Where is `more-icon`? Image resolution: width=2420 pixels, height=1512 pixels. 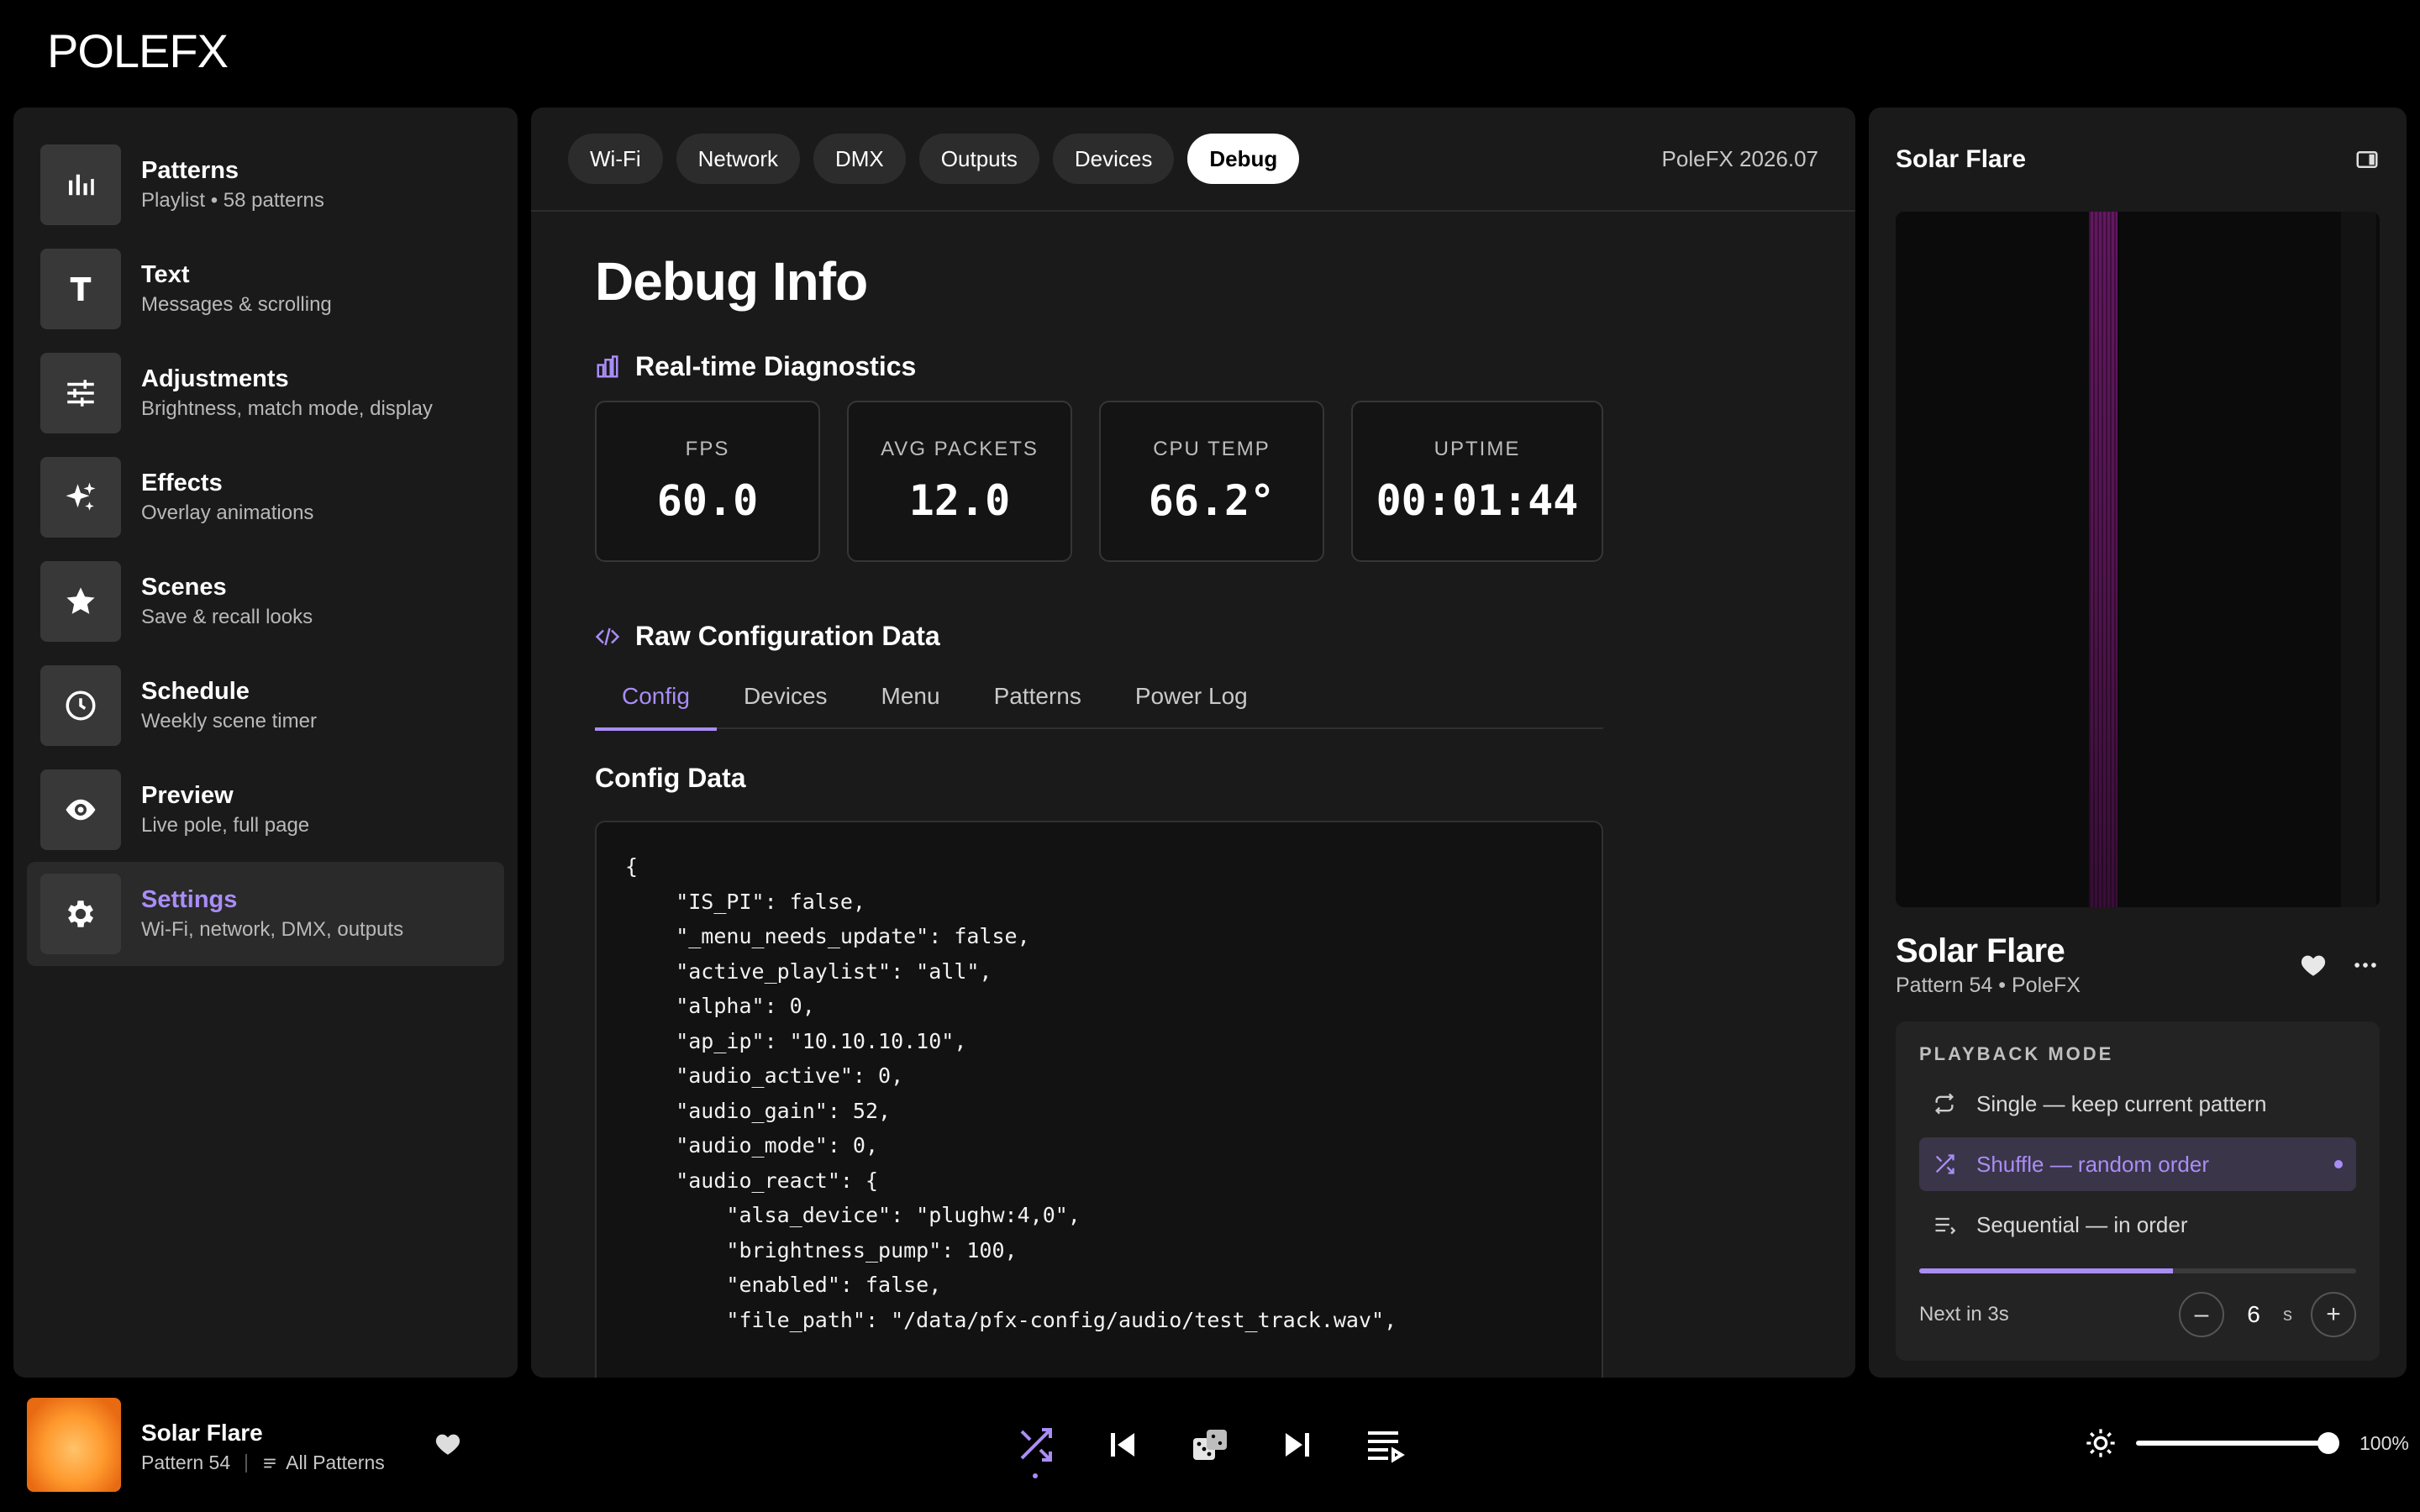 more-icon is located at coordinates (2365, 965).